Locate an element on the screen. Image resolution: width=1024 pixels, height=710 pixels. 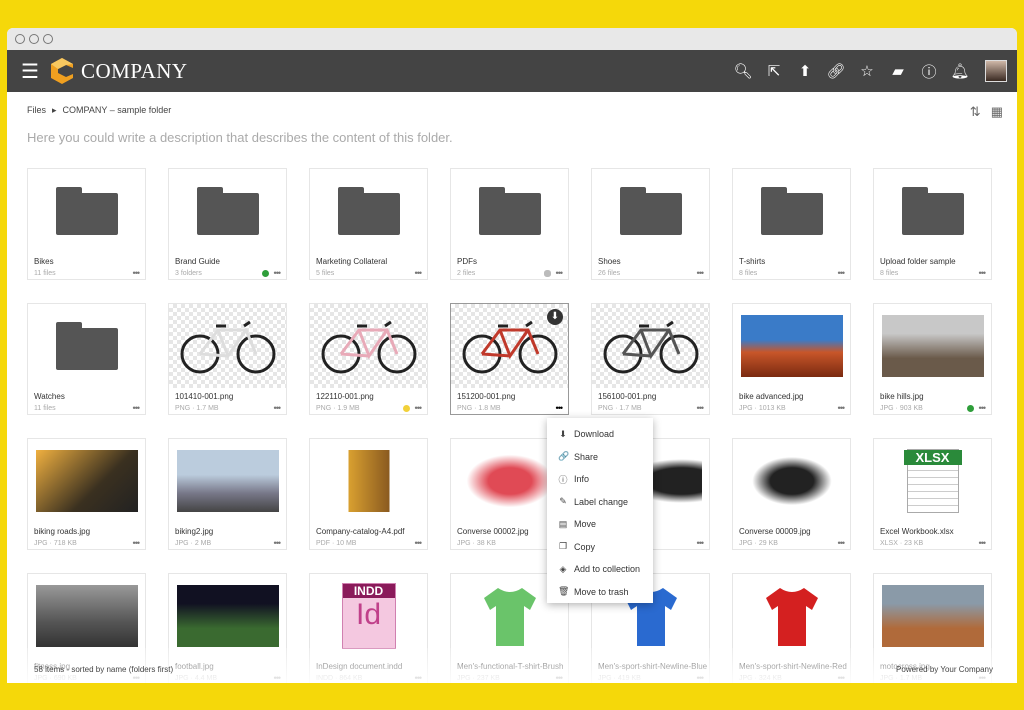
logo: COMPANY is located at coordinates (119, 71).